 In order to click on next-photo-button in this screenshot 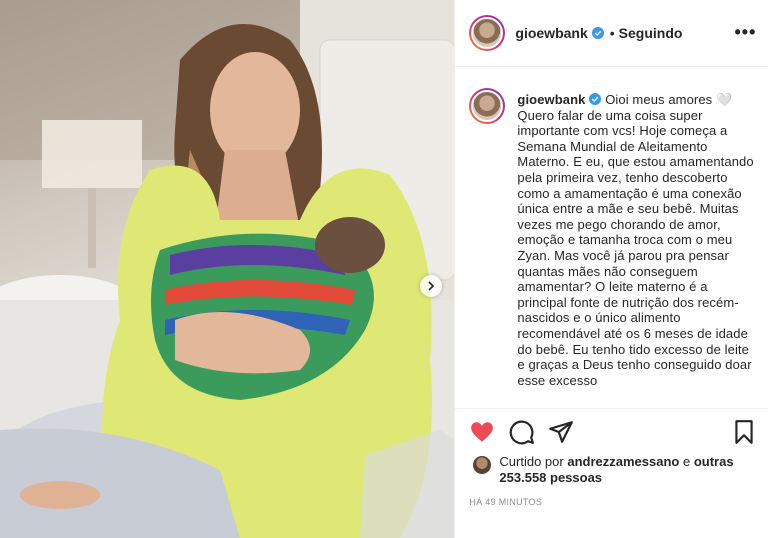, I will do `click(431, 286)`.